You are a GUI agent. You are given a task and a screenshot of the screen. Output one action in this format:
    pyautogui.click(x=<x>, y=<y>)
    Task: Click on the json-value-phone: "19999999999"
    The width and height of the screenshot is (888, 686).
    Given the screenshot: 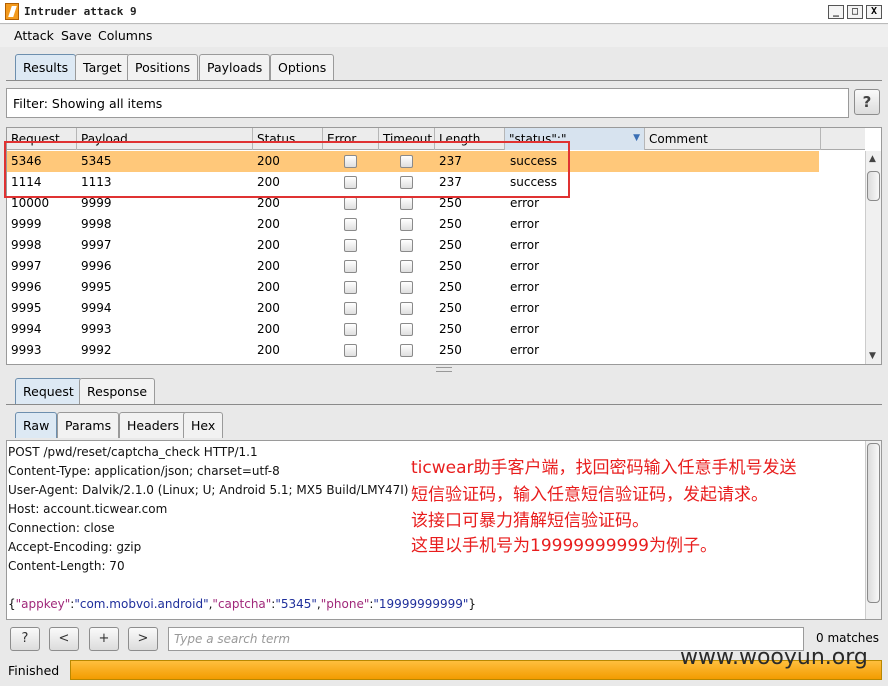 What is the action you would take?
    pyautogui.click(x=421, y=604)
    